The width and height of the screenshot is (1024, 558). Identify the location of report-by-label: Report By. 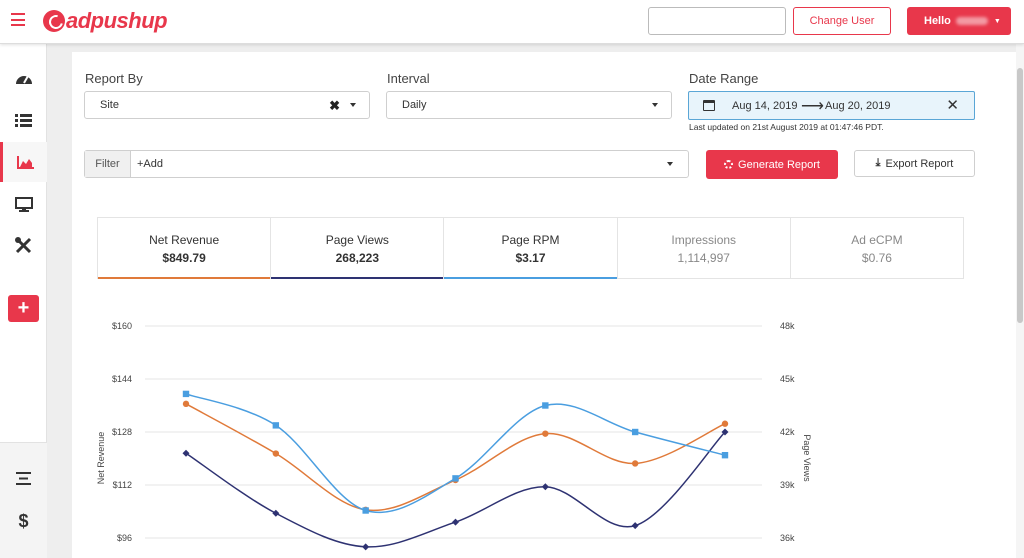
(114, 78).